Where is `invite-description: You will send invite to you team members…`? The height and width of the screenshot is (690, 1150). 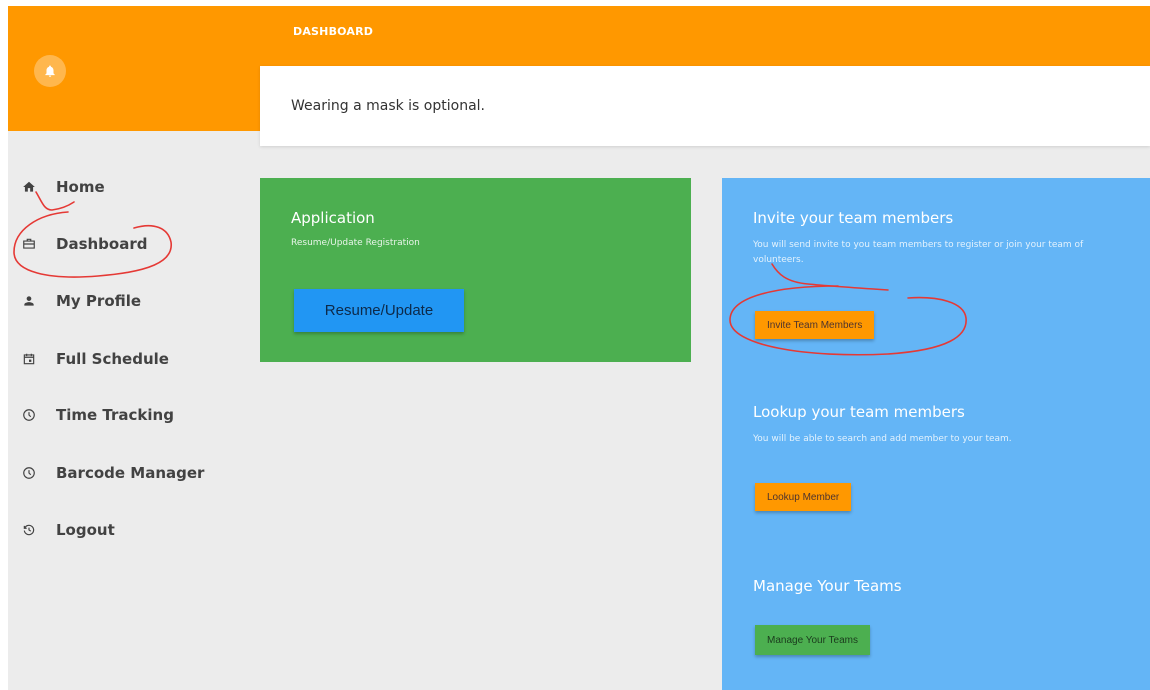 invite-description: You will send invite to you team members… is located at coordinates (918, 252).